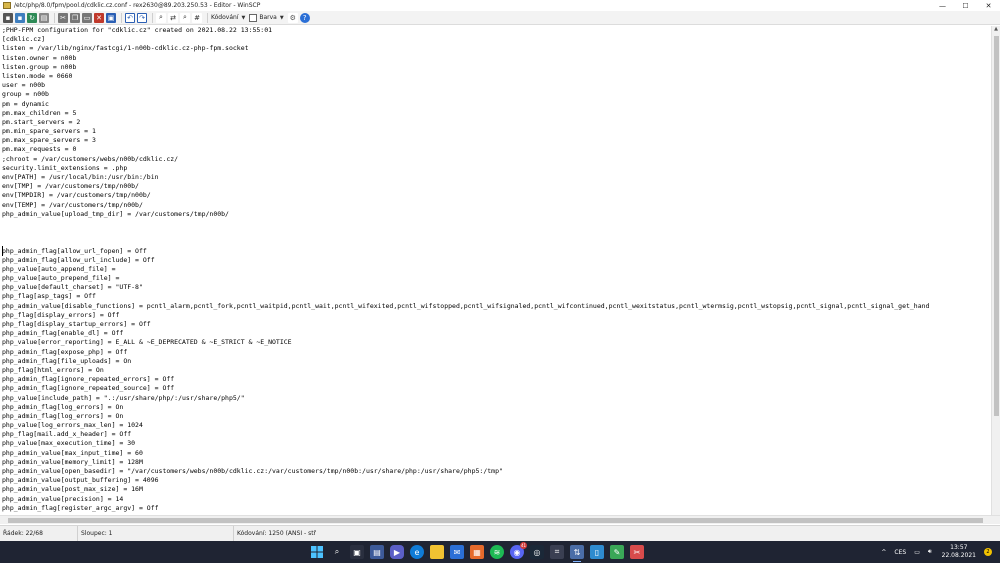 The height and width of the screenshot is (563, 1000). I want to click on settings-gear-icon: ⚙, so click(292, 17).